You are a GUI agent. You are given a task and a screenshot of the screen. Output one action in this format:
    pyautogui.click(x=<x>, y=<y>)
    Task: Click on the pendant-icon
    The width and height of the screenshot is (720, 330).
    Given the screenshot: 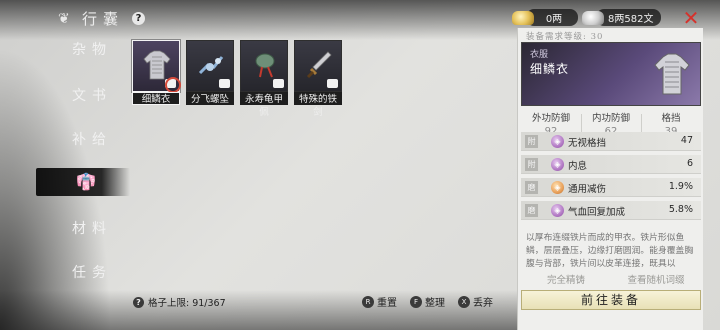 What is the action you would take?
    pyautogui.click(x=211, y=65)
    